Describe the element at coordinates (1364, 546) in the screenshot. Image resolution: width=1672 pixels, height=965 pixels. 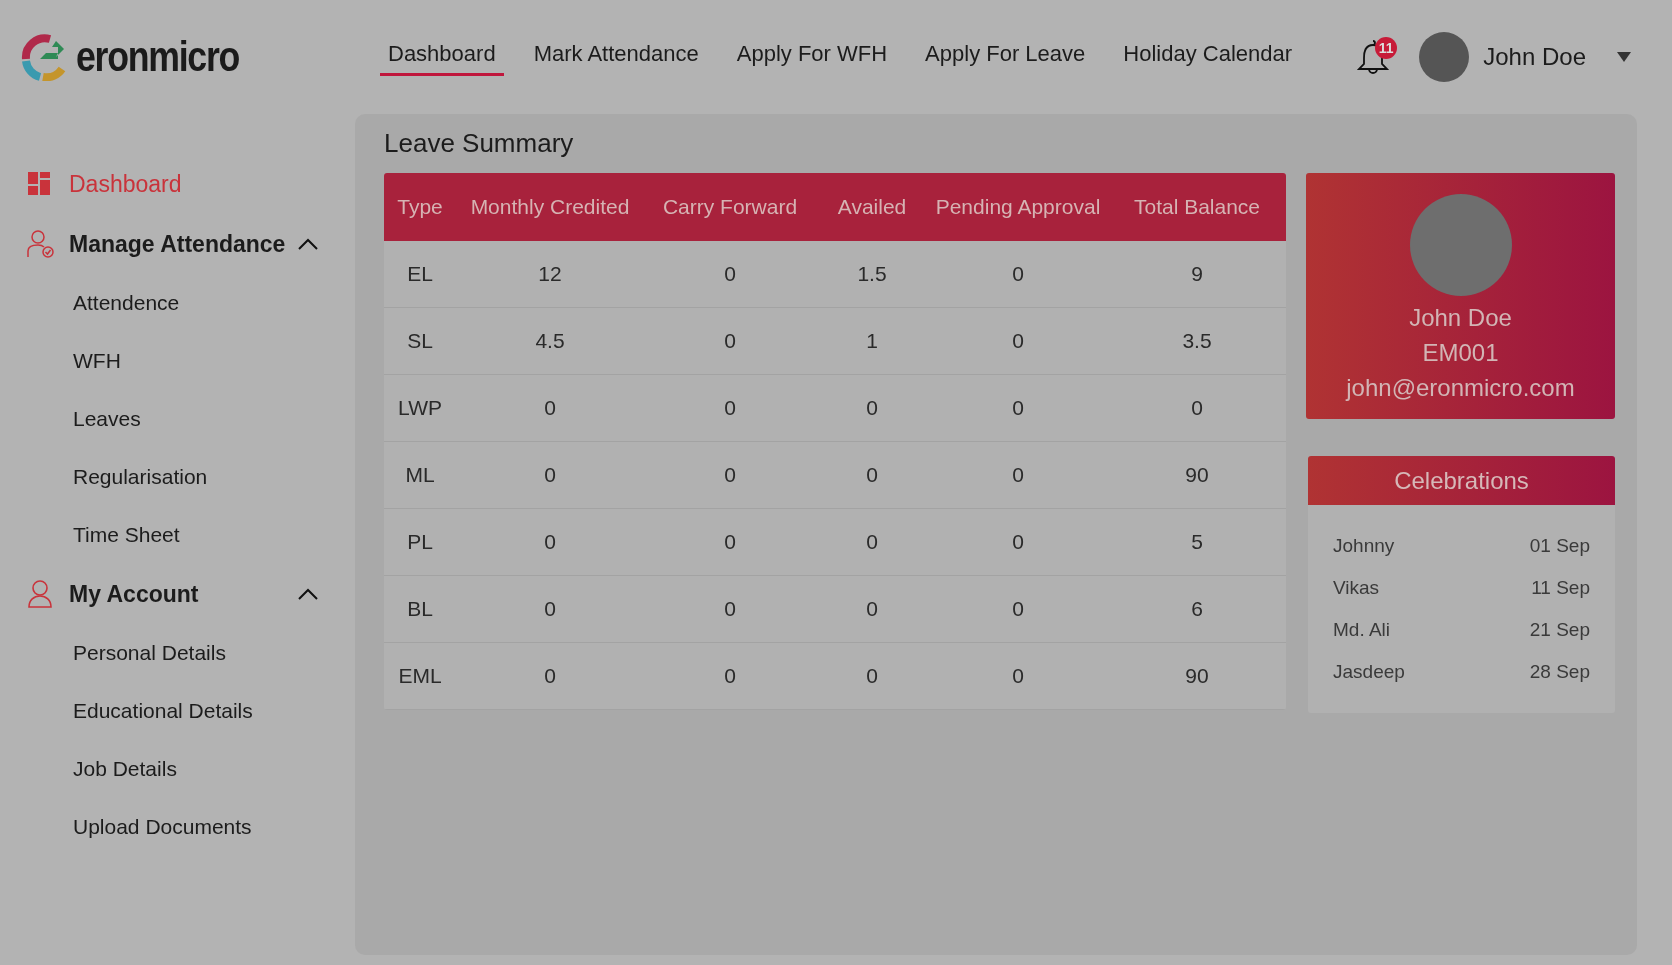
I see `celebration-name: Johnny` at that location.